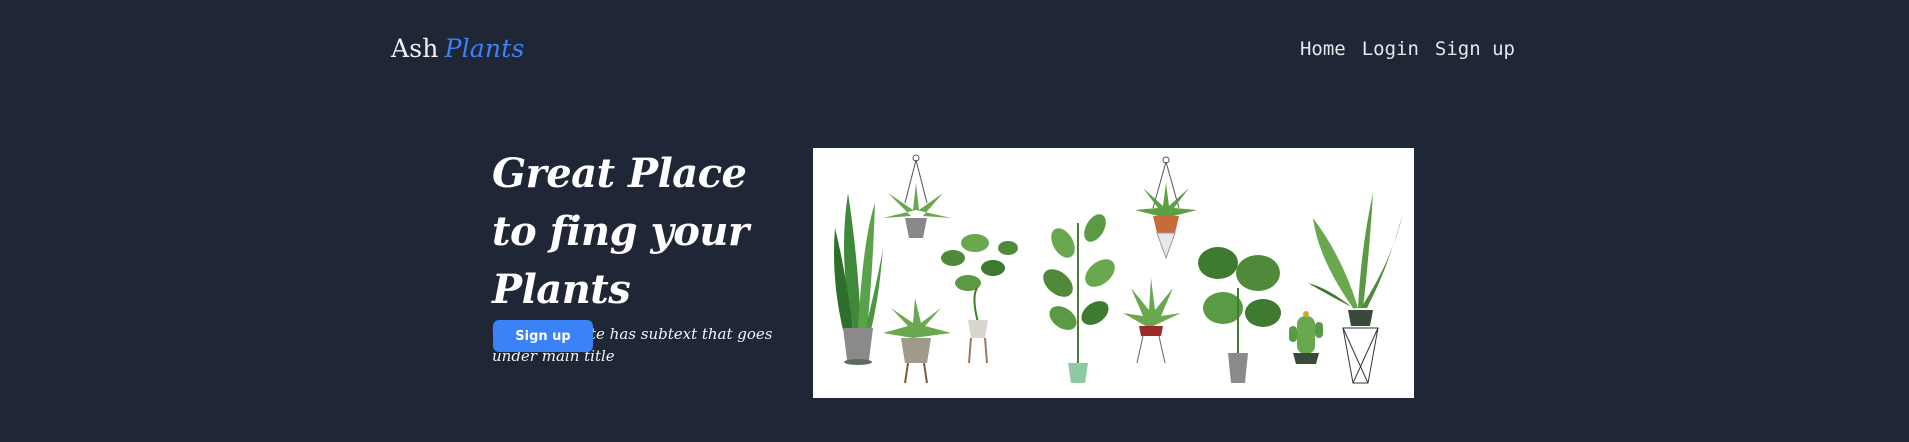  I want to click on spiky-plant-icon, so click(1152, 321).